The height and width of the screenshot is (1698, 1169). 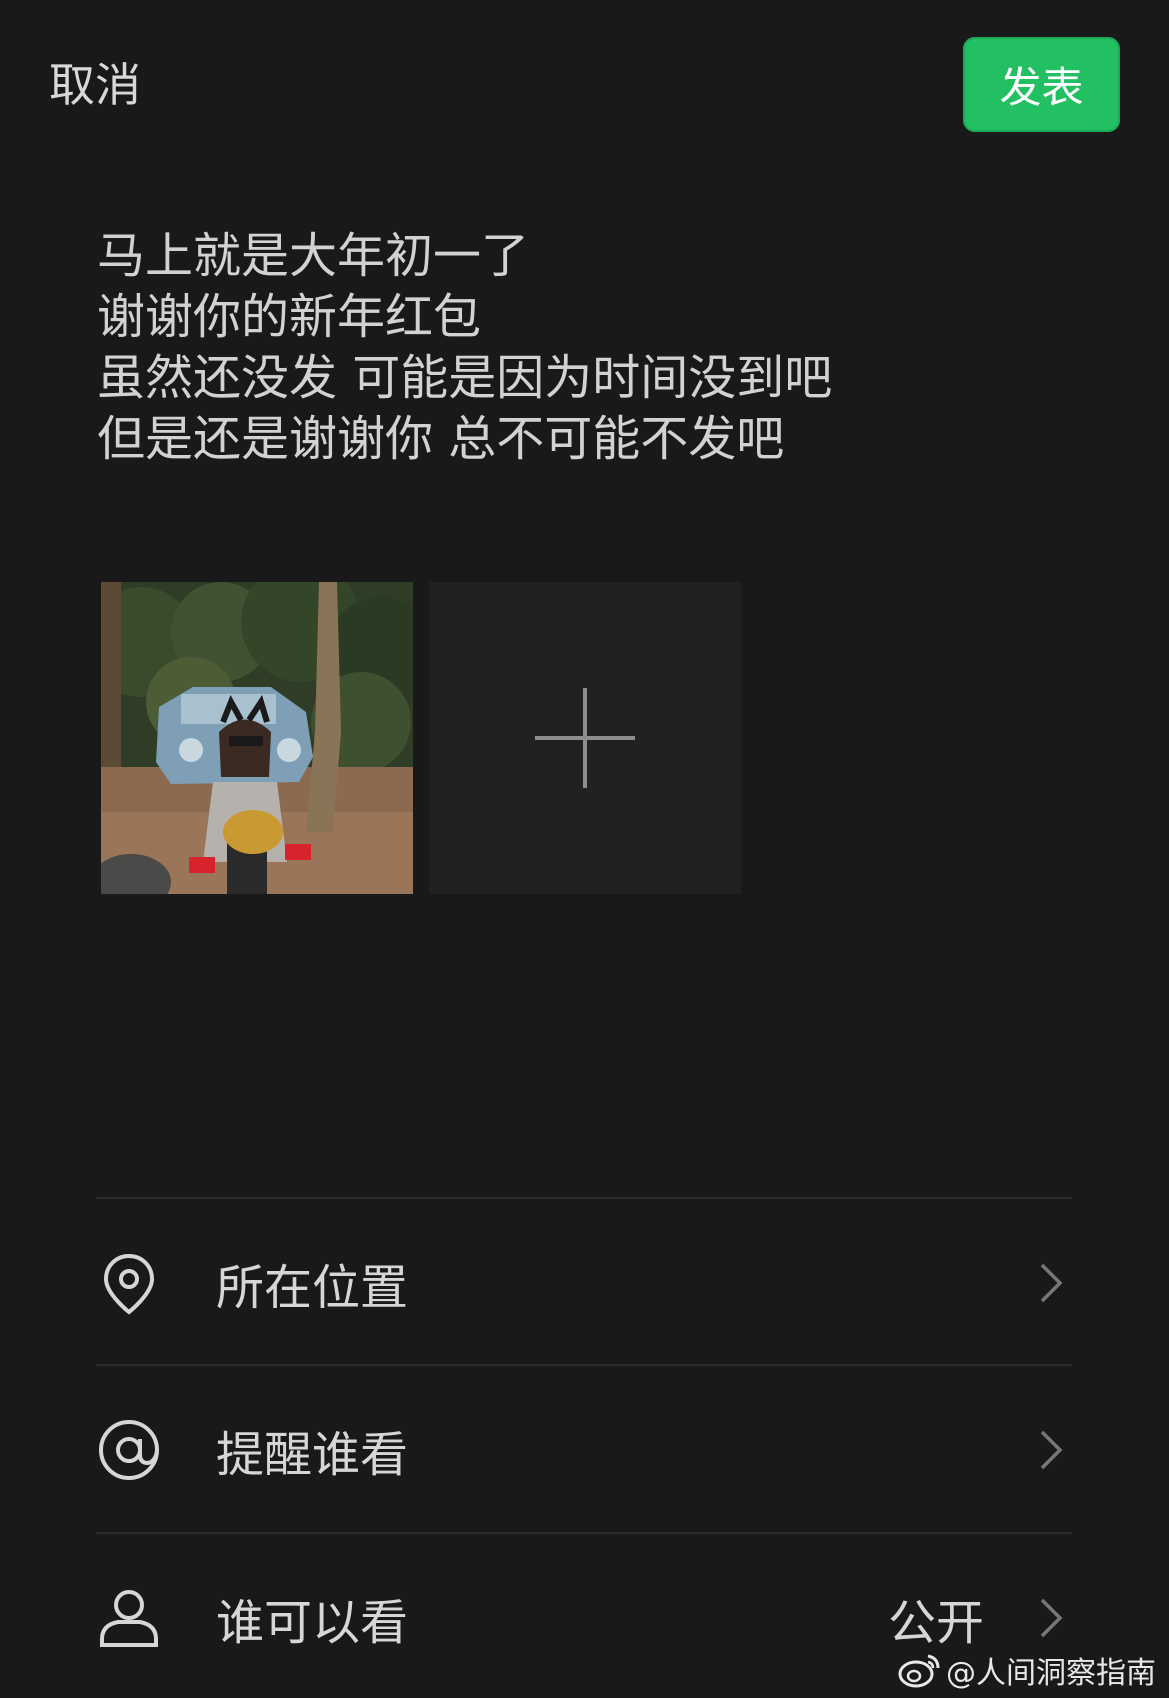 What do you see at coordinates (312, 1623) in the screenshot?
I see `visibility-label: 谁可以看` at bounding box center [312, 1623].